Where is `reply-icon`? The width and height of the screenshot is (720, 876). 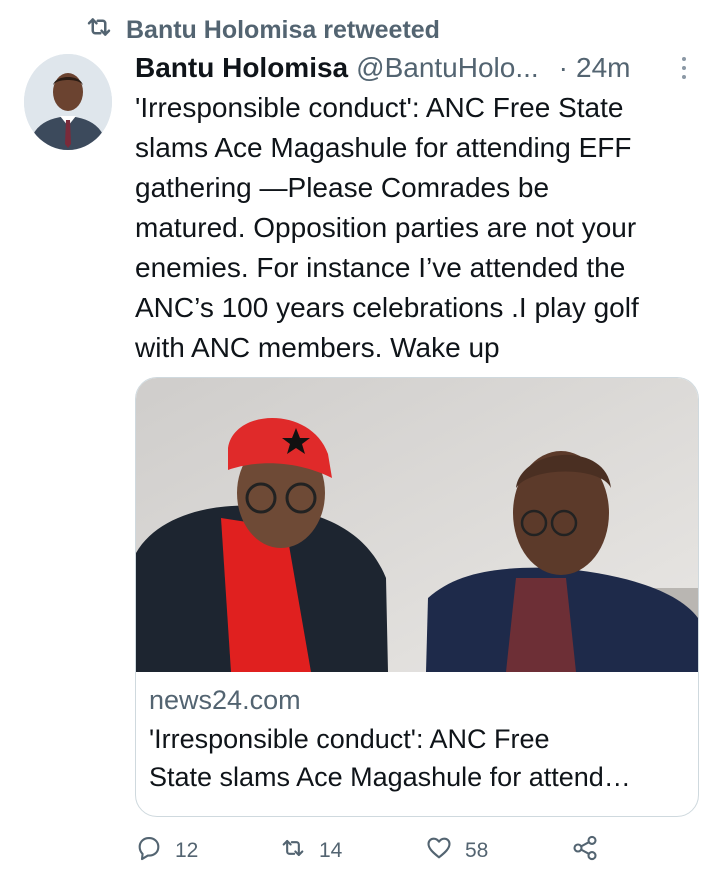
reply-icon is located at coordinates (149, 851).